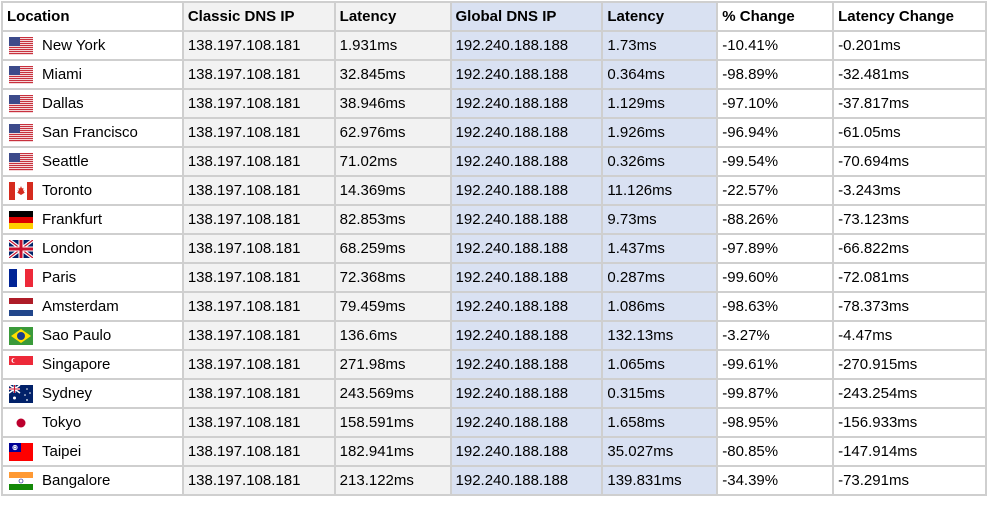  What do you see at coordinates (660, 190) in the screenshot?
I see `global-latency-cell: 11.126ms` at bounding box center [660, 190].